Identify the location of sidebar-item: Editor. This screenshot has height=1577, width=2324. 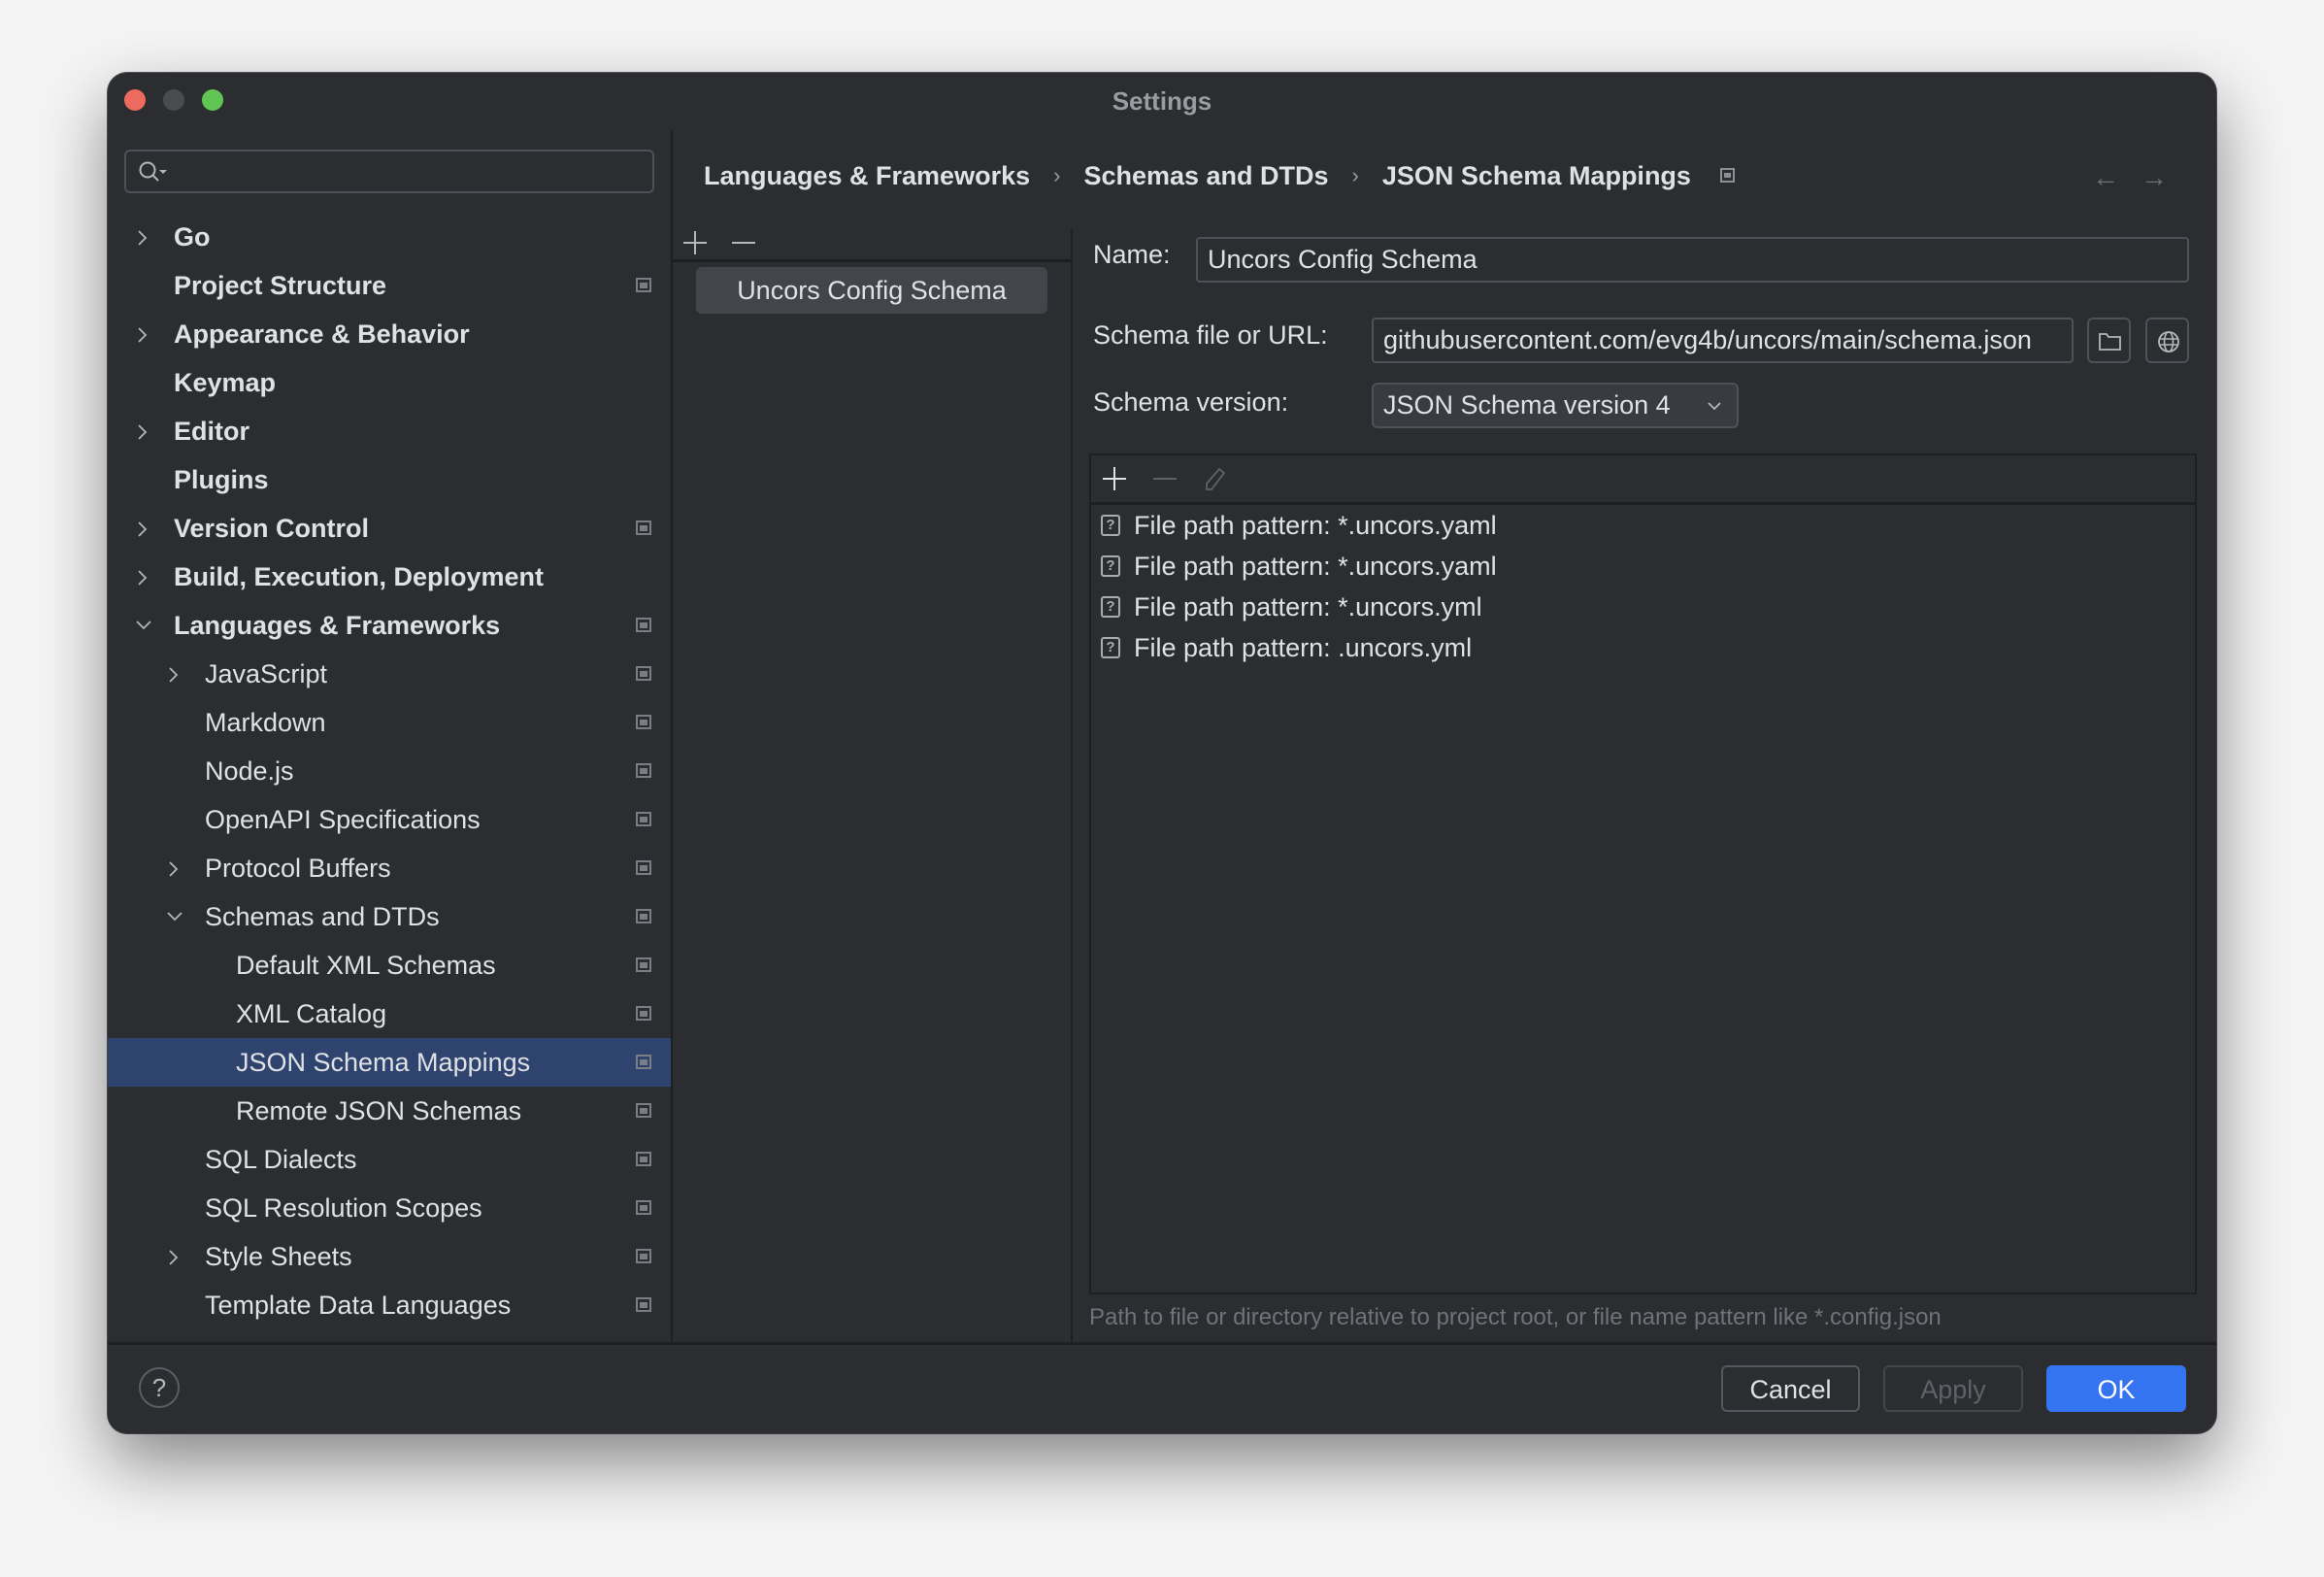
(389, 431).